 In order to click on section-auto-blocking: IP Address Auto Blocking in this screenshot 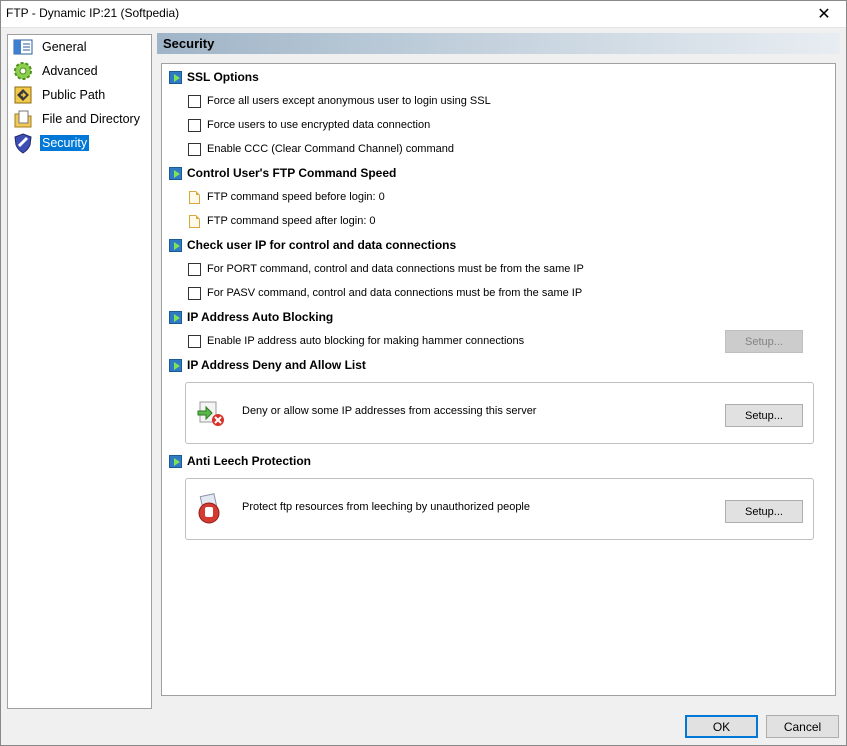, I will do `click(251, 317)`.